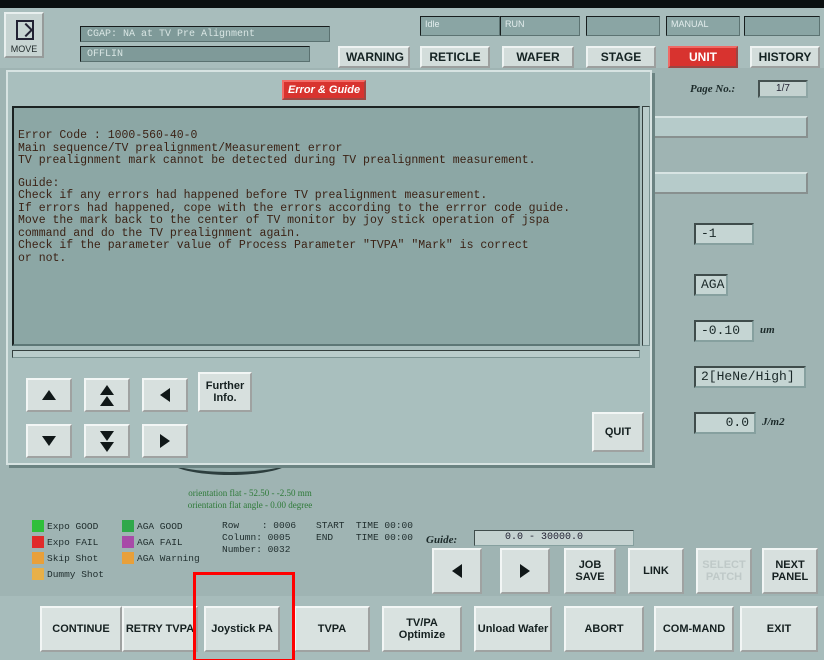 The image size is (824, 660). Describe the element at coordinates (225, 392) in the screenshot. I see `further-info-button: Further Info.` at that location.